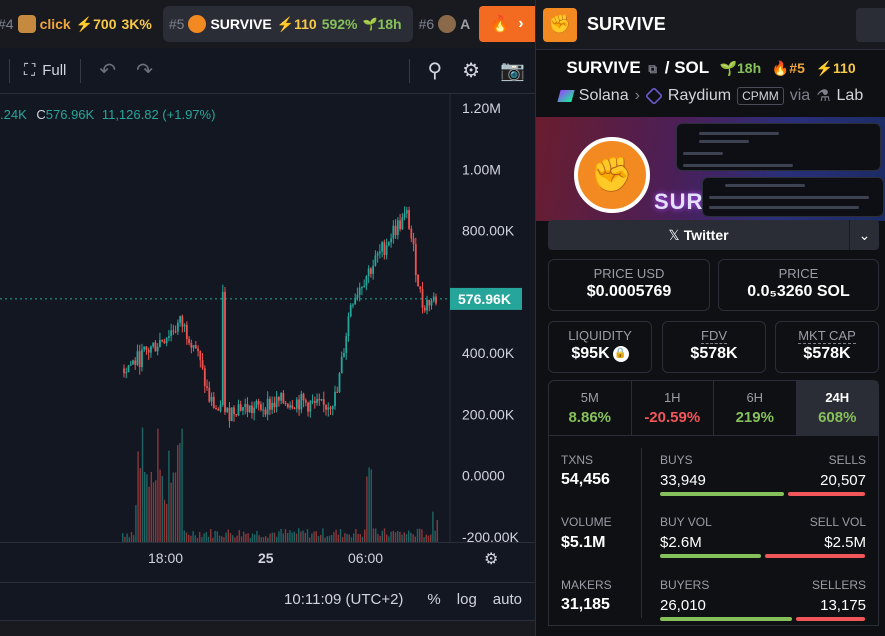 The image size is (885, 636). I want to click on undo-icon: ↶, so click(107, 70).